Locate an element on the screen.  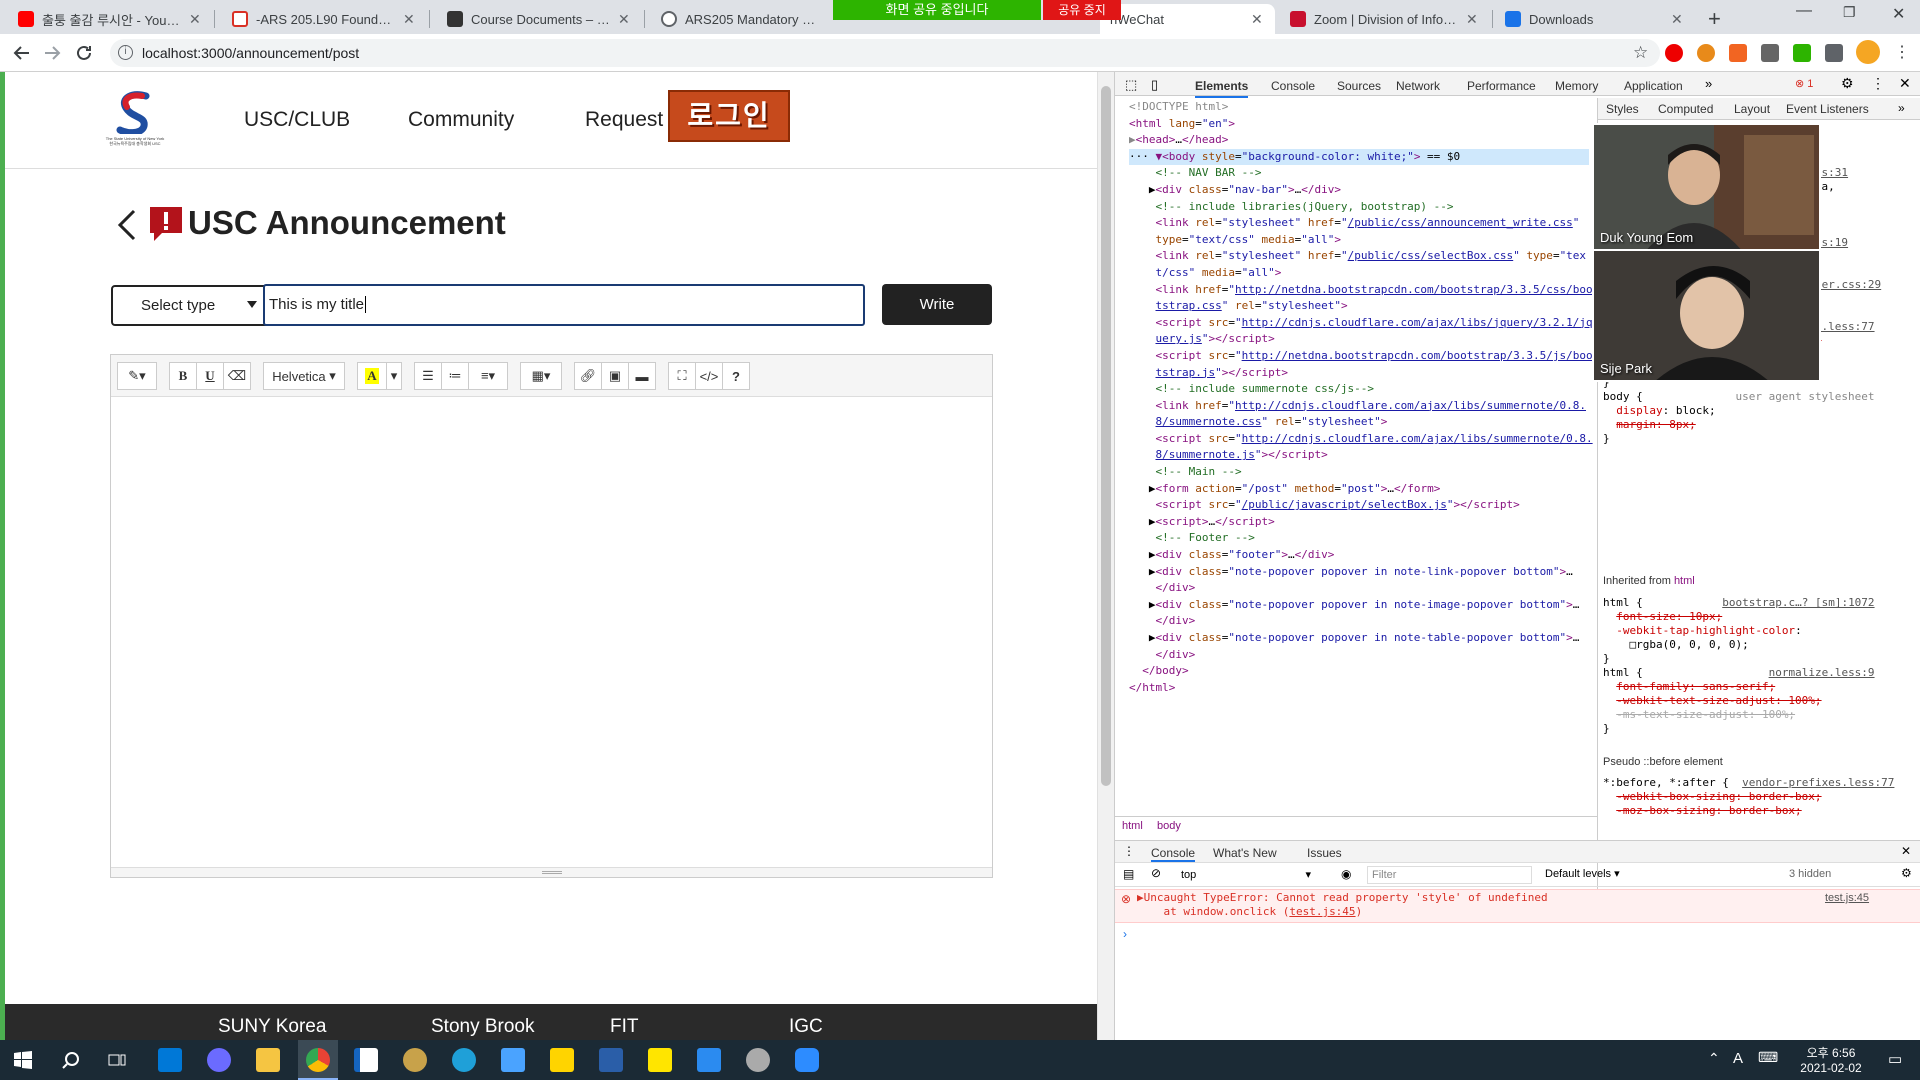
bookmark-star-icon: ☆ is located at coordinates (1640, 53).